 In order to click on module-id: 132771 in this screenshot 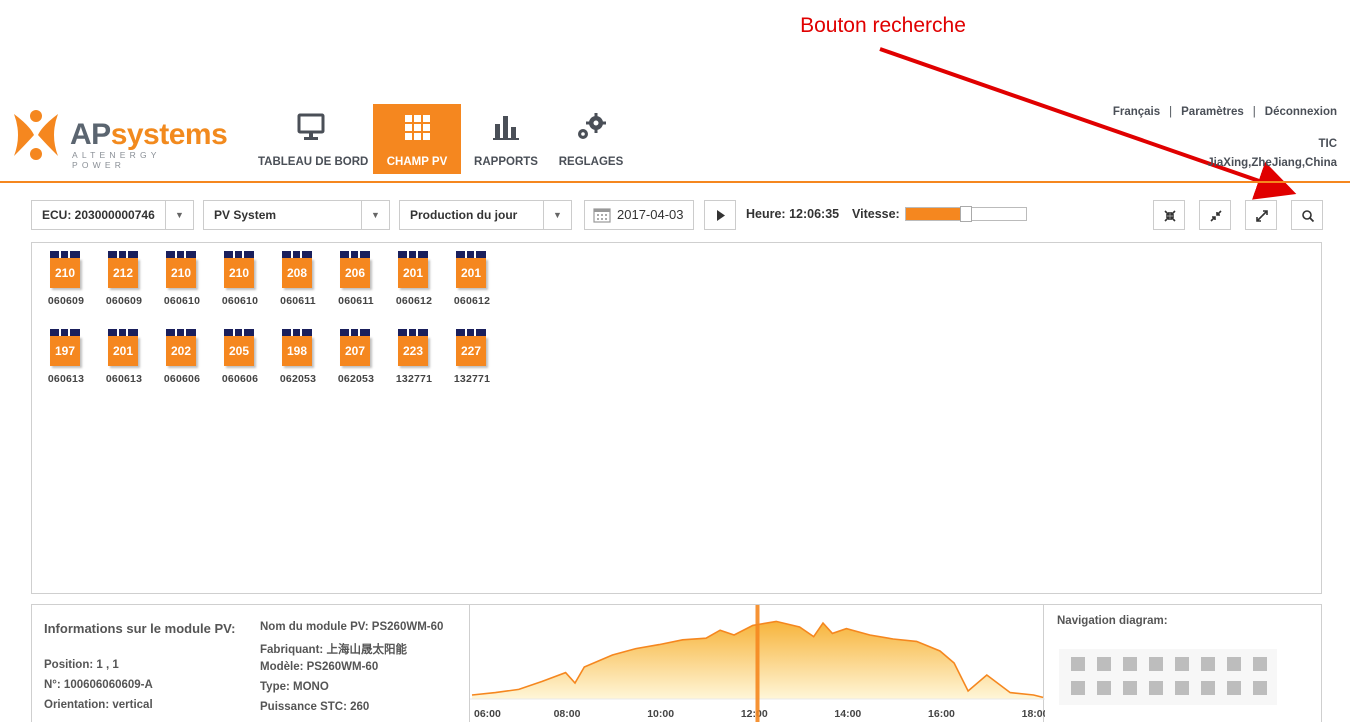, I will do `click(414, 379)`.